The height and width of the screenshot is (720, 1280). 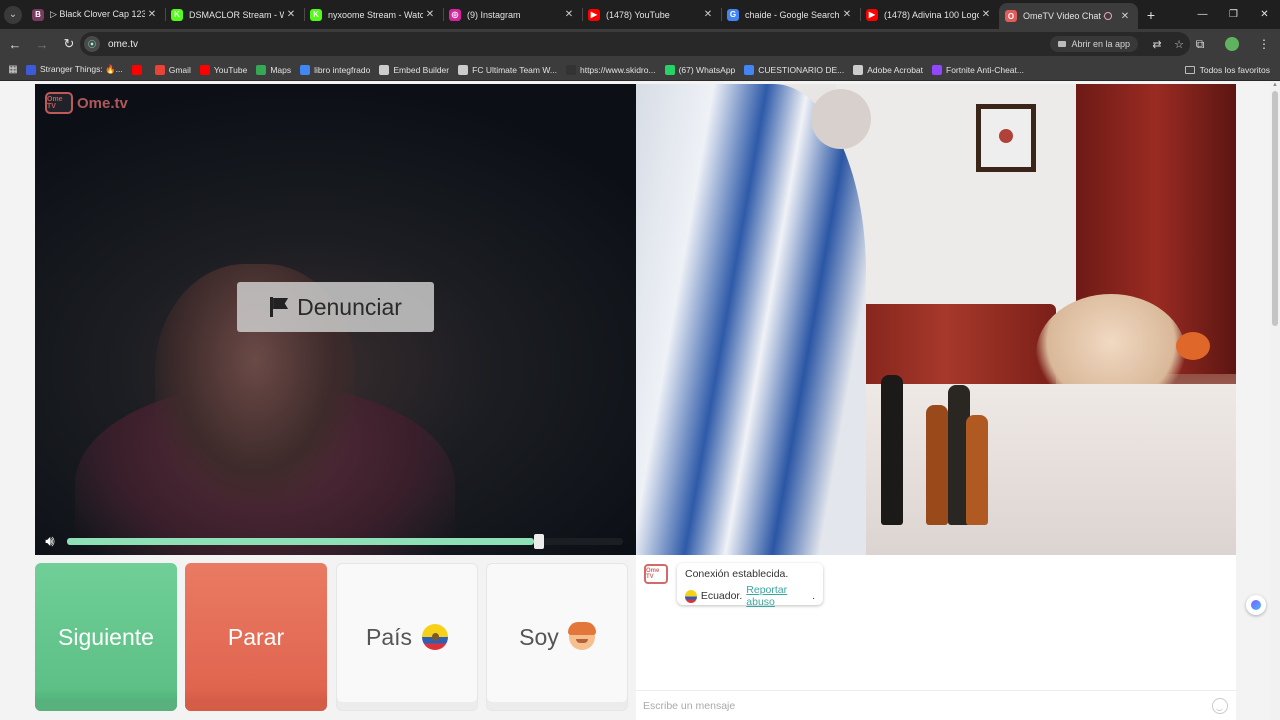 What do you see at coordinates (50, 542) in the screenshot?
I see `speaker-icon: 🔊︎` at bounding box center [50, 542].